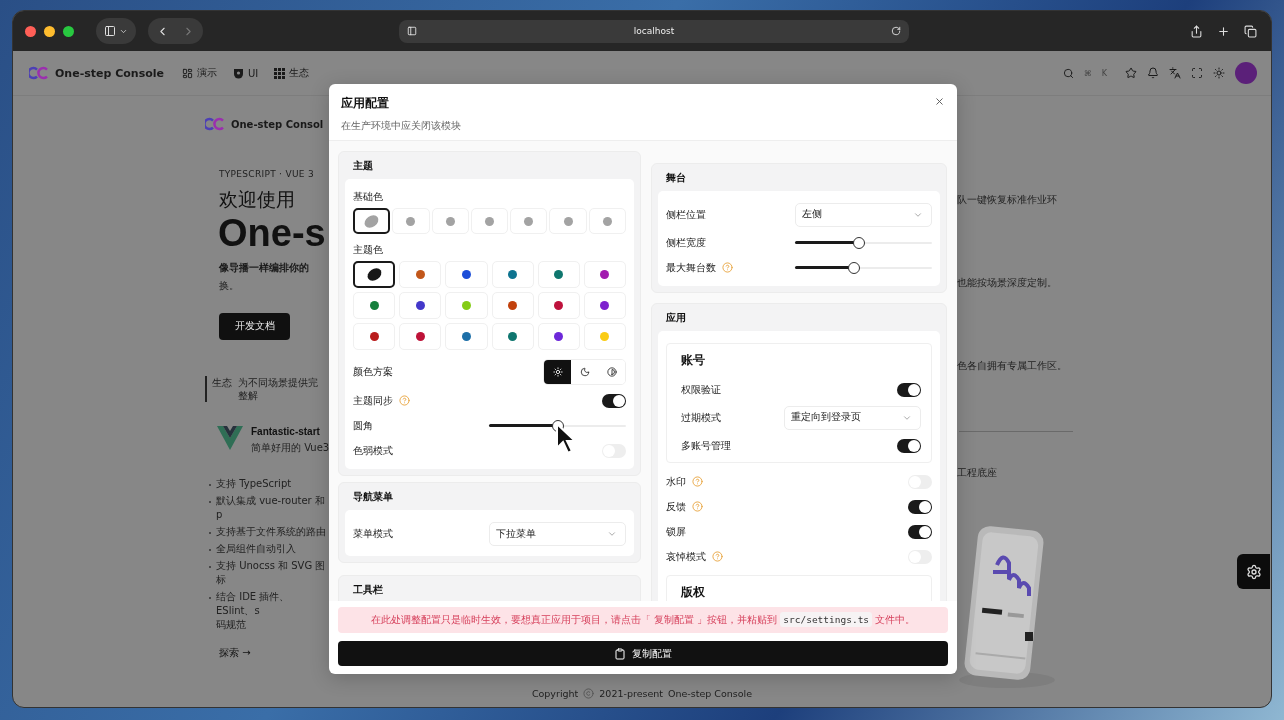 The width and height of the screenshot is (1284, 720). Describe the element at coordinates (676, 531) in the screenshot. I see `setting-label: 锁屏` at that location.